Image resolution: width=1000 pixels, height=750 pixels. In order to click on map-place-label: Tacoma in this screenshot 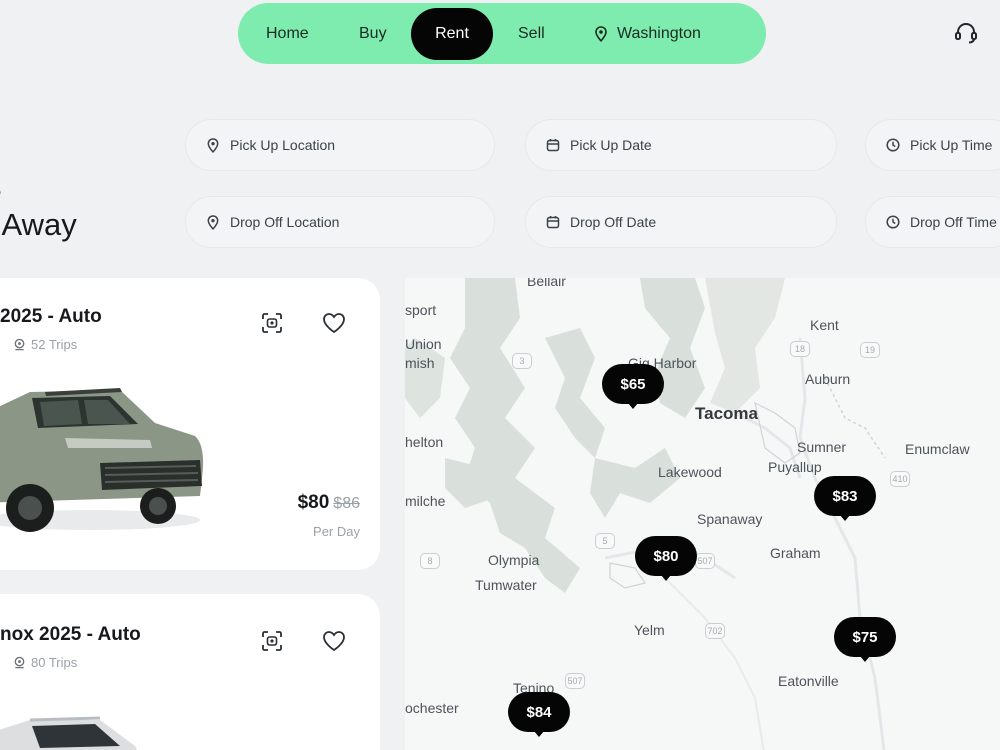, I will do `click(726, 413)`.